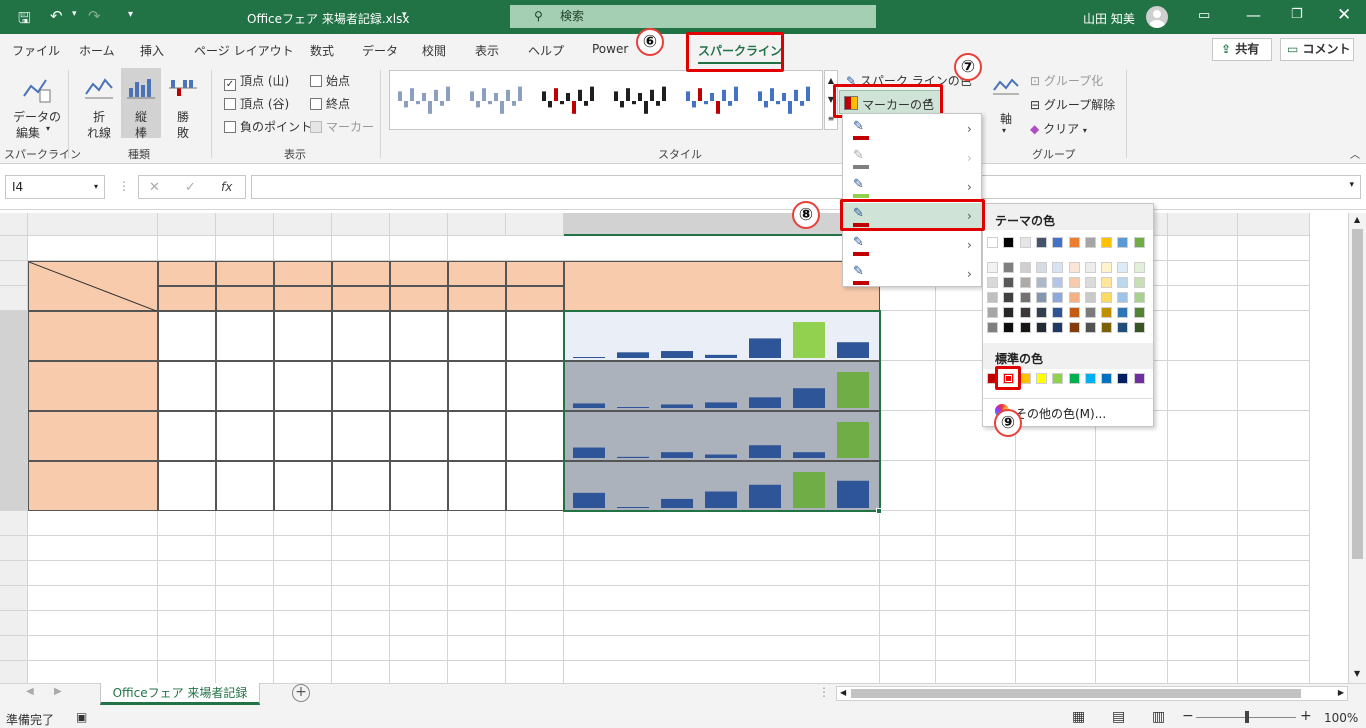  What do you see at coordinates (1072, 104) in the screenshot?
I see `ungroup-button: ⊟ グループ解除` at bounding box center [1072, 104].